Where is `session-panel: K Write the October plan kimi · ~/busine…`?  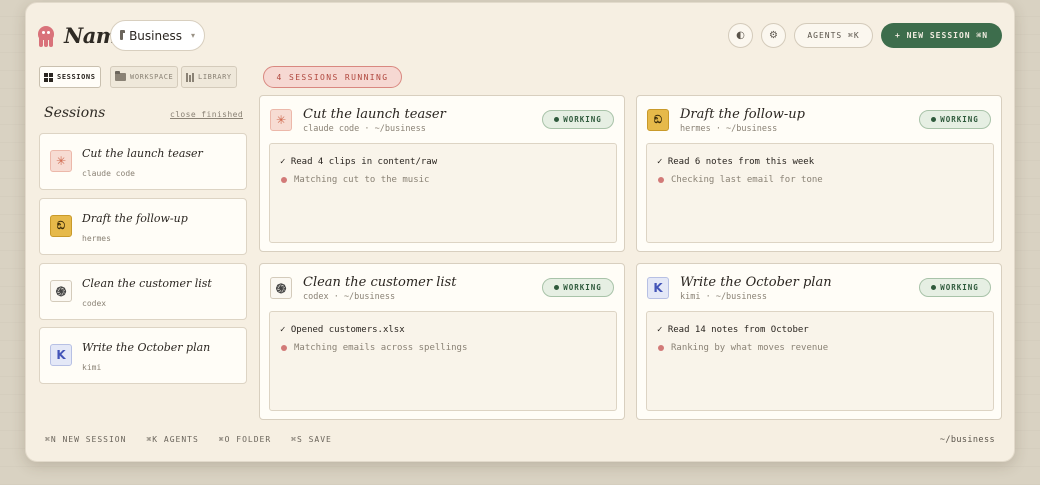 session-panel: K Write the October plan kimi · ~/busine… is located at coordinates (819, 341).